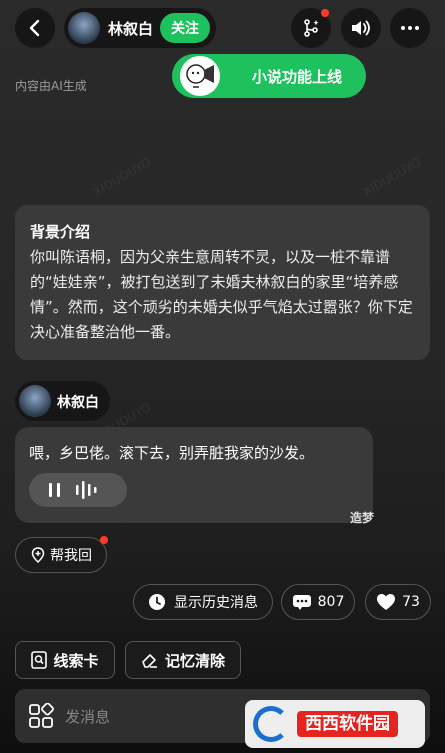  Describe the element at coordinates (71, 556) in the screenshot. I see `help-reply-label: 帮我回` at that location.